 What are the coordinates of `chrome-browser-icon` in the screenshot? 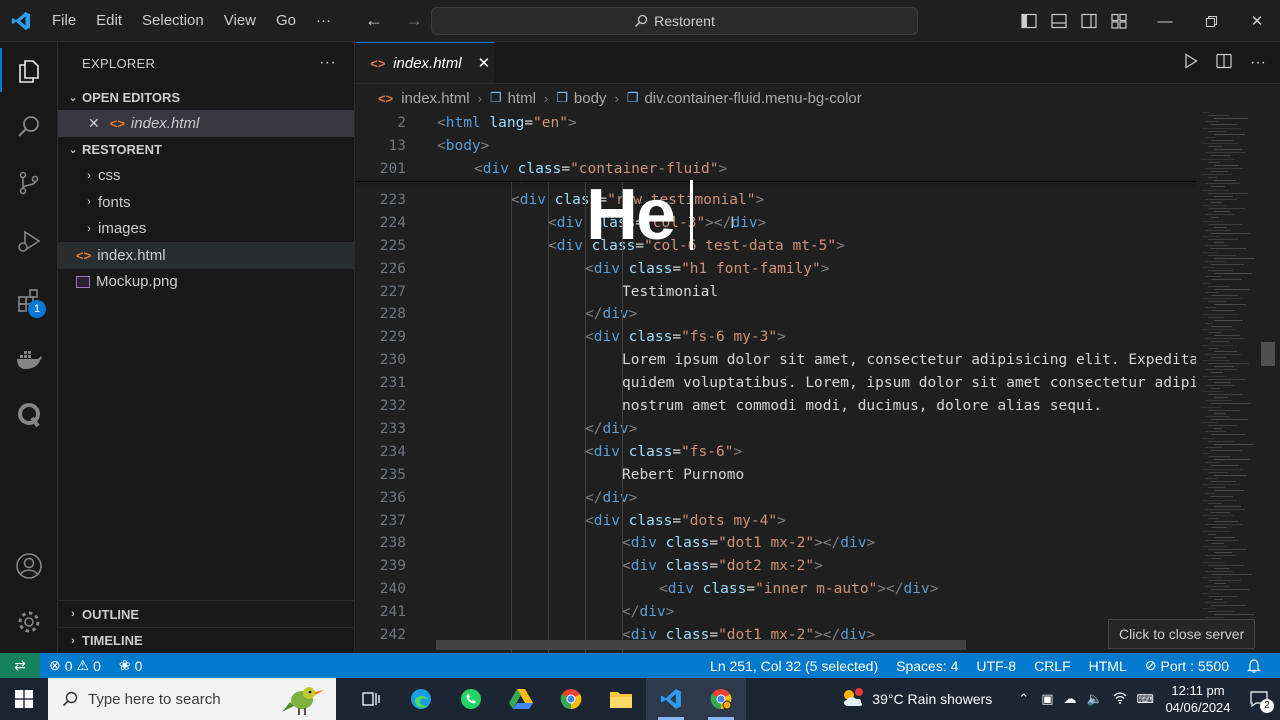 It's located at (571, 699).